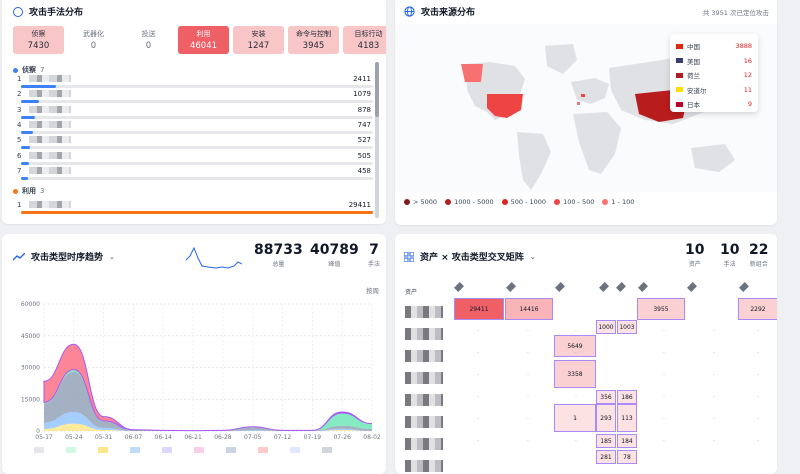 The height and width of the screenshot is (474, 800). I want to click on south-america-region, so click(534, 161).